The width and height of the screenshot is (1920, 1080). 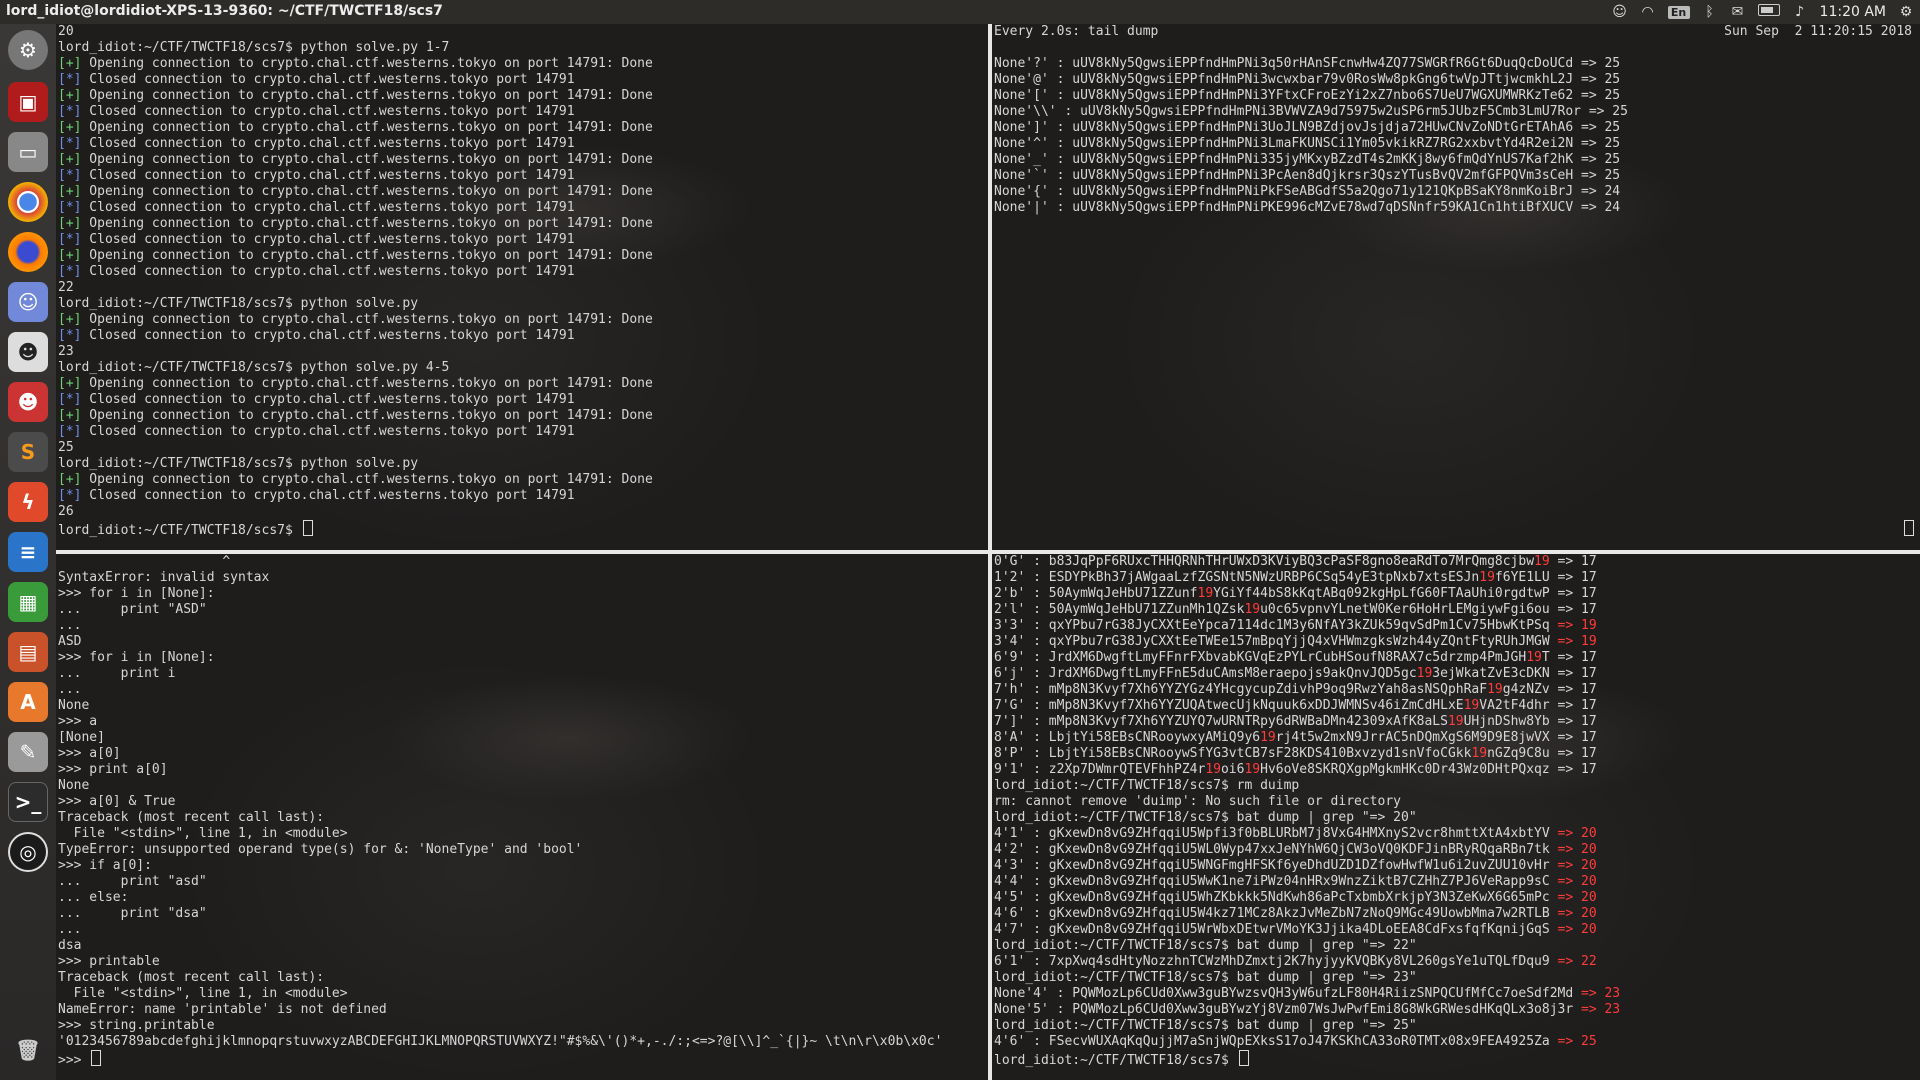 I want to click on calc-icon: ▦, so click(x=28, y=602).